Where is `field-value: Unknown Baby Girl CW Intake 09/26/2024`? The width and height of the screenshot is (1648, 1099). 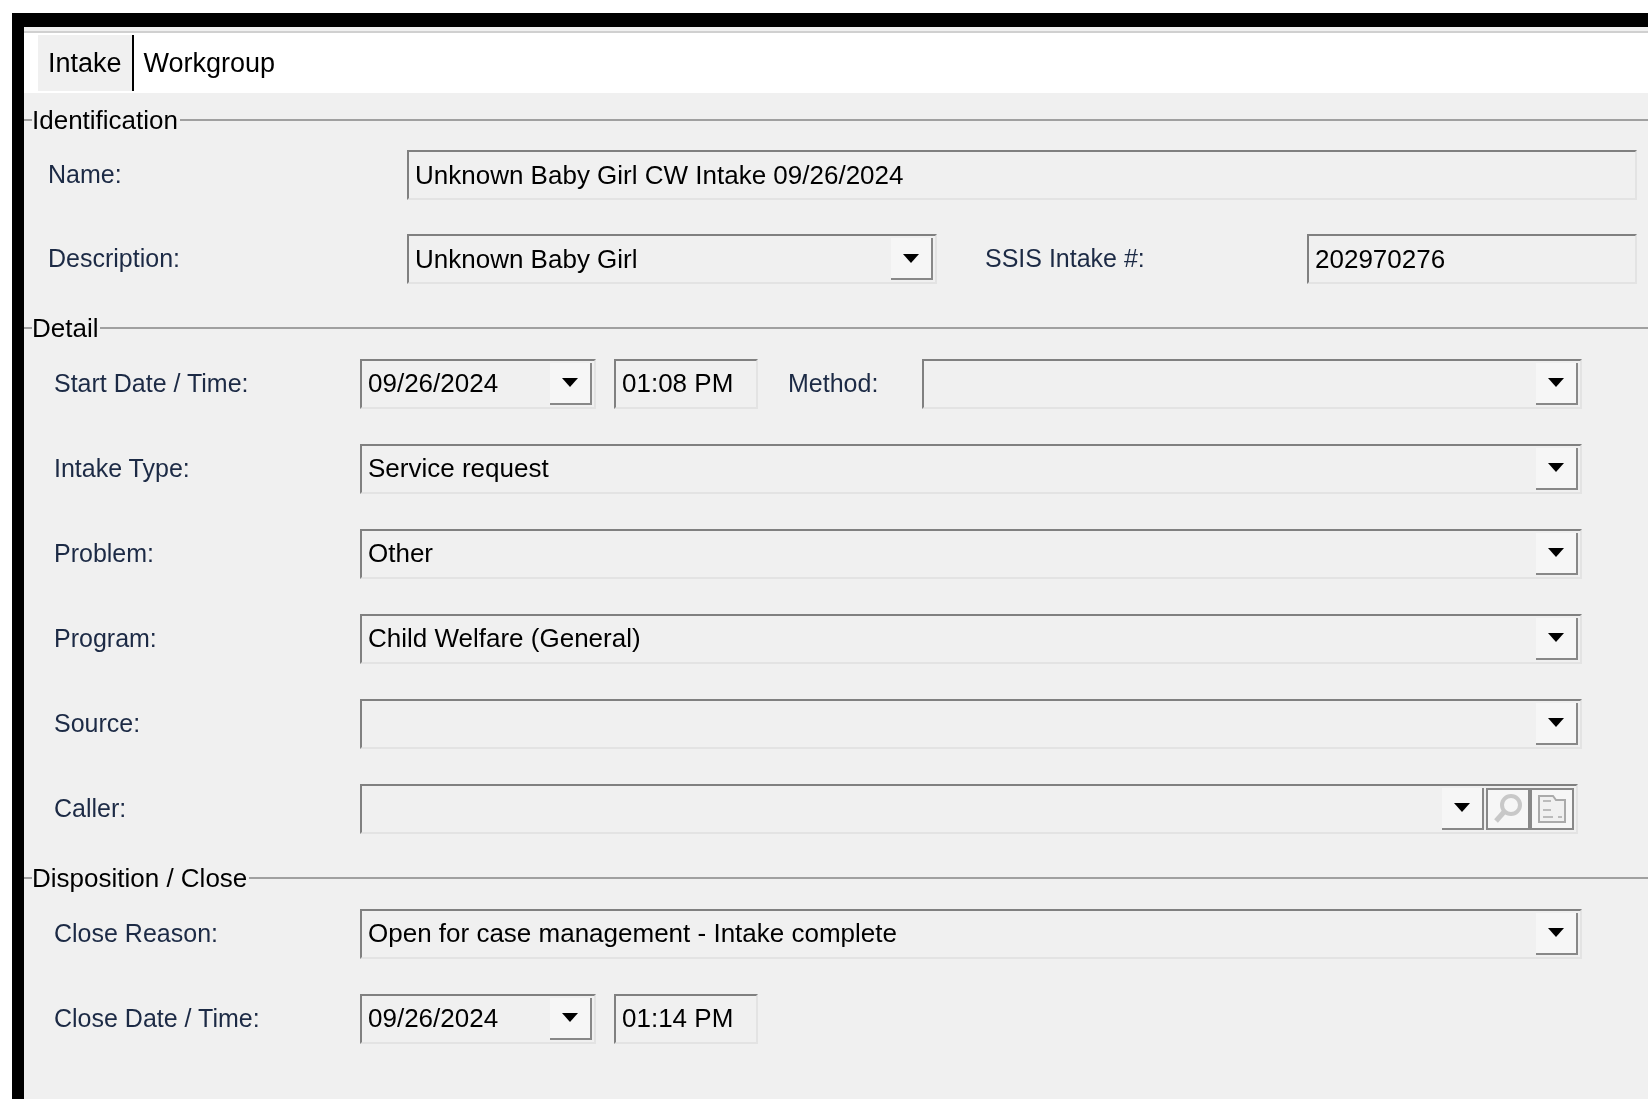
field-value: Unknown Baby Girl CW Intake 09/26/2024 is located at coordinates (659, 175).